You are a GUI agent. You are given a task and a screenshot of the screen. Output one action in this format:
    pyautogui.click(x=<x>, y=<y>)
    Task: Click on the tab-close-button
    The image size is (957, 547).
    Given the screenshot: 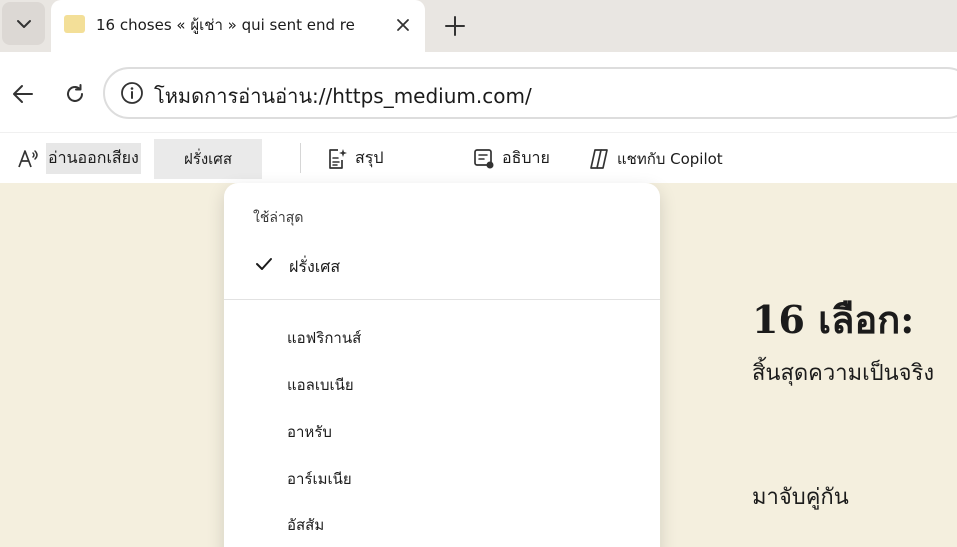 What is the action you would take?
    pyautogui.click(x=403, y=25)
    